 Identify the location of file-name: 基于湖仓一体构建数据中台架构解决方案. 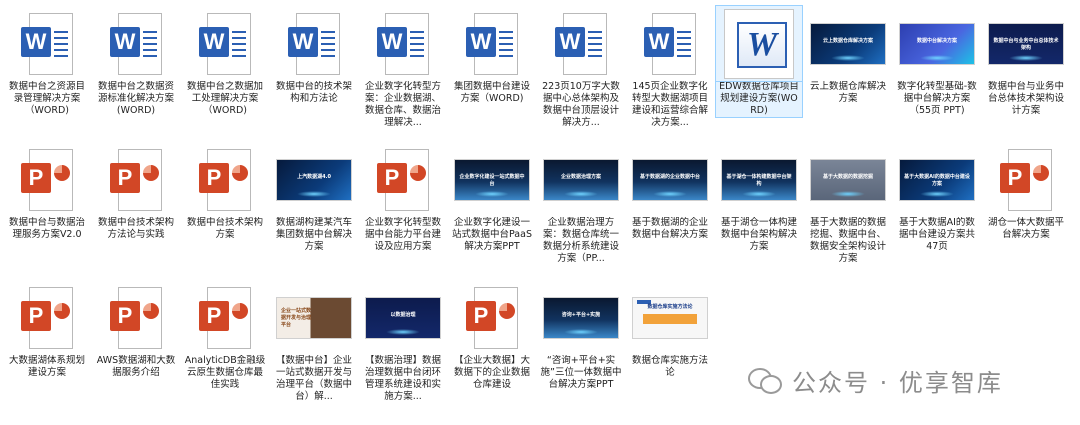
(758, 234).